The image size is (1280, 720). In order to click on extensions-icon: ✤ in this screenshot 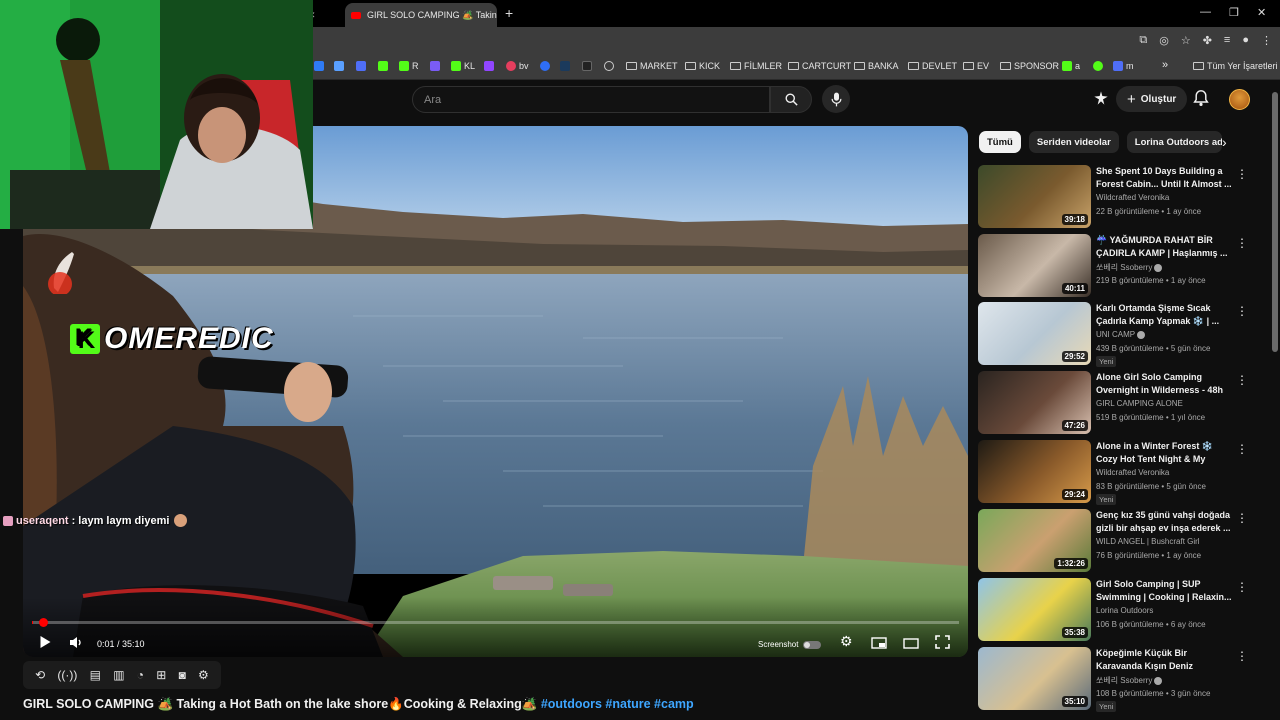, I will do `click(1207, 40)`.